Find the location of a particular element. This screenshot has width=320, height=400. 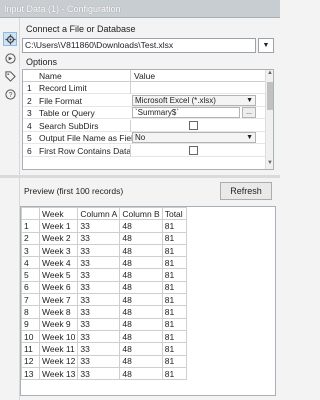

options-header: Name Value is located at coordinates (145, 76).